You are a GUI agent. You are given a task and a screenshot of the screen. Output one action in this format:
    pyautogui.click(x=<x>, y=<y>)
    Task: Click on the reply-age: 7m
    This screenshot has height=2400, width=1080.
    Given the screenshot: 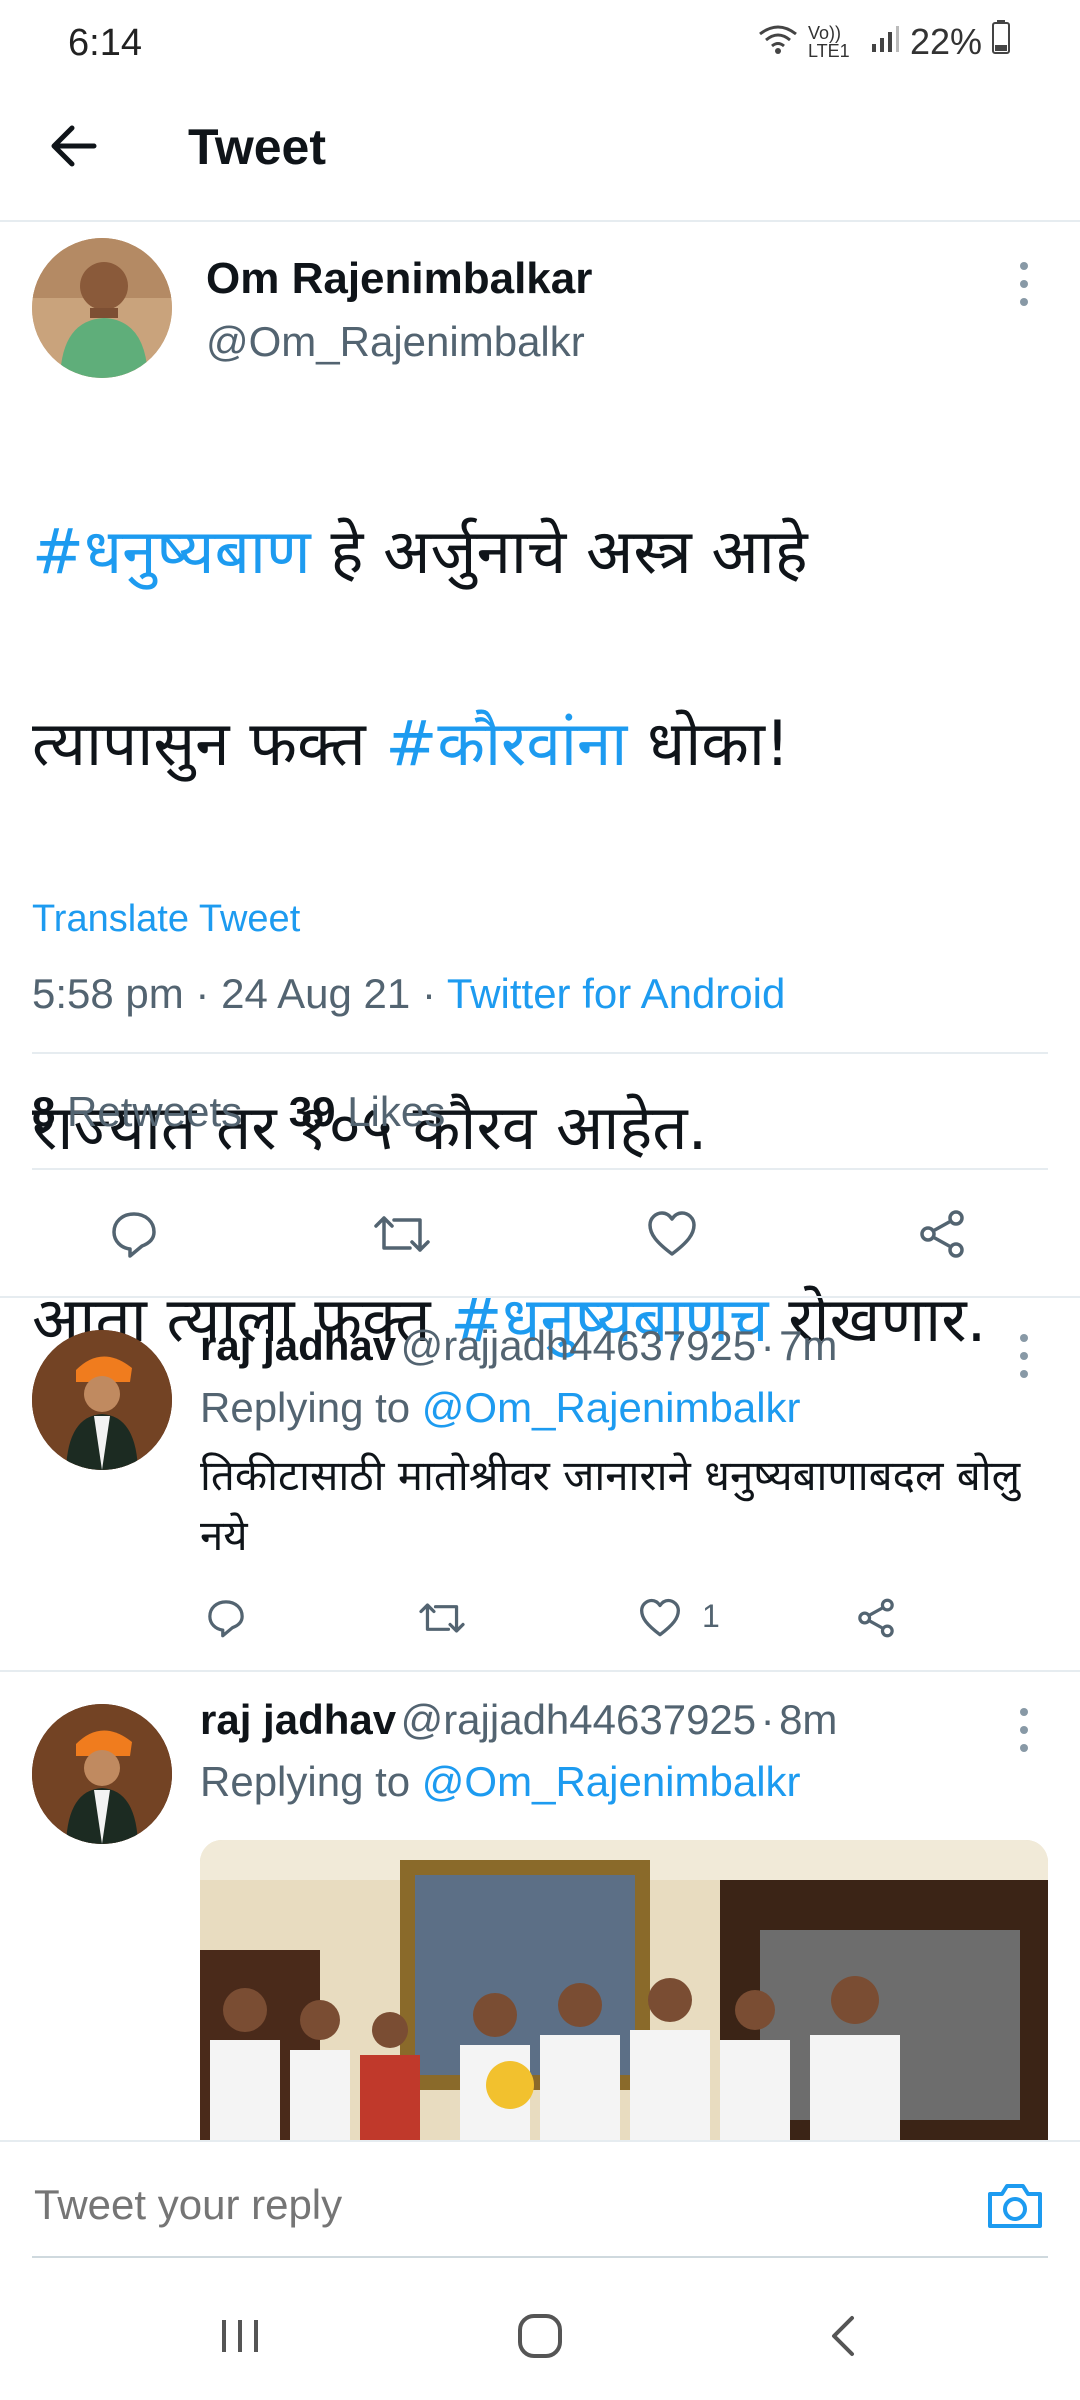 What is the action you would take?
    pyautogui.click(x=808, y=1345)
    